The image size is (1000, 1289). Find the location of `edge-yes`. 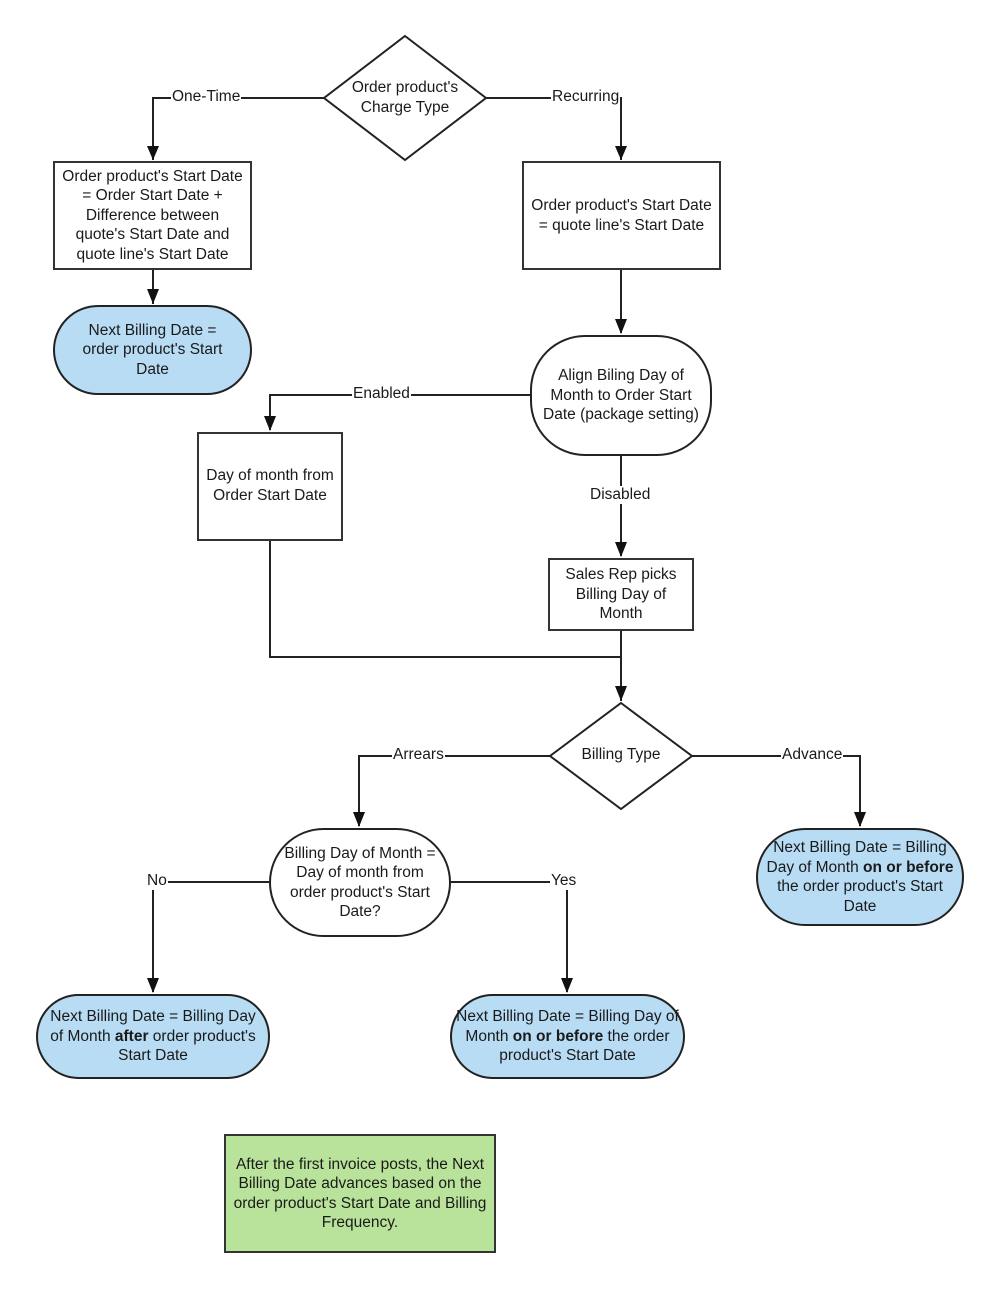

edge-yes is located at coordinates (509, 936).